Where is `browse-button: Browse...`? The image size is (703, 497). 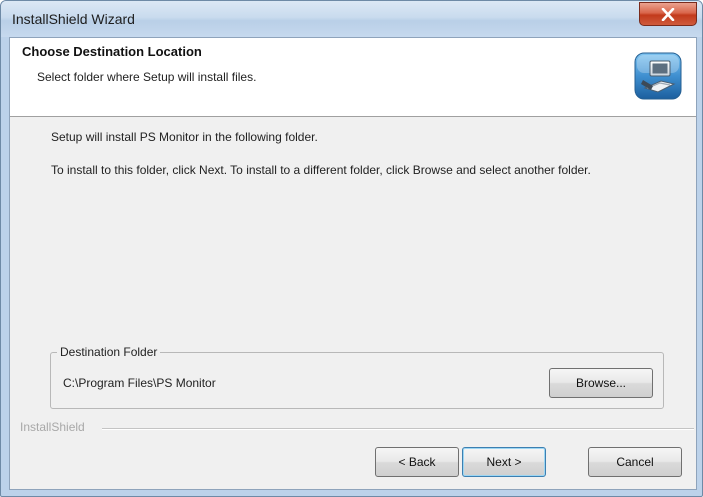
browse-button: Browse... is located at coordinates (601, 383).